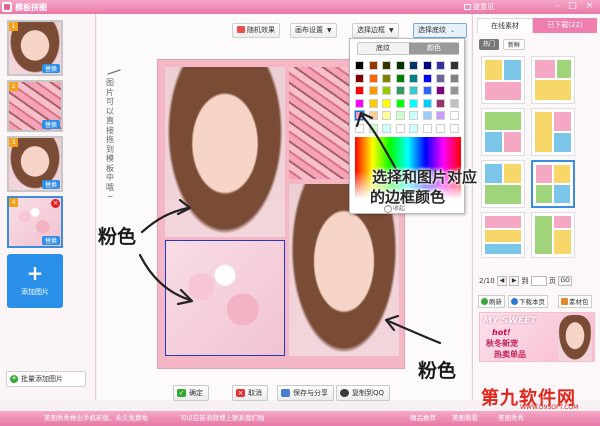  I want to click on tab-online-materials: 在线素材, so click(505, 25).